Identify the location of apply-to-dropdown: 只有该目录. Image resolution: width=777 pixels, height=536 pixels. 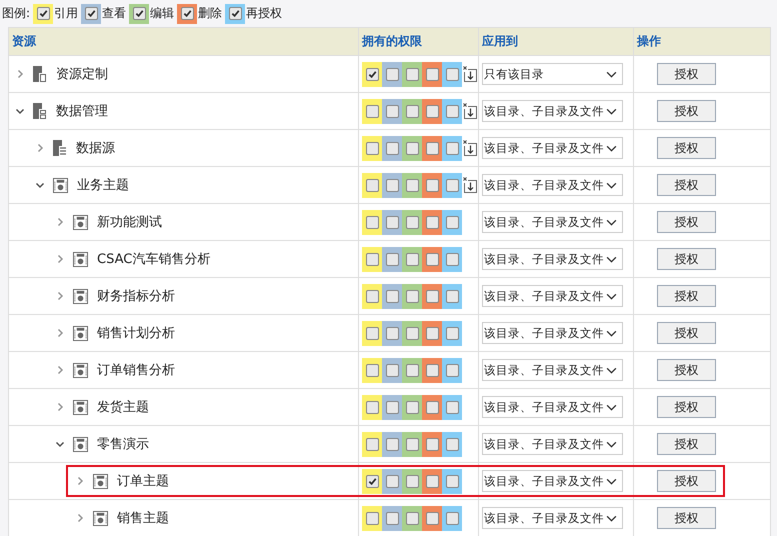
(552, 74).